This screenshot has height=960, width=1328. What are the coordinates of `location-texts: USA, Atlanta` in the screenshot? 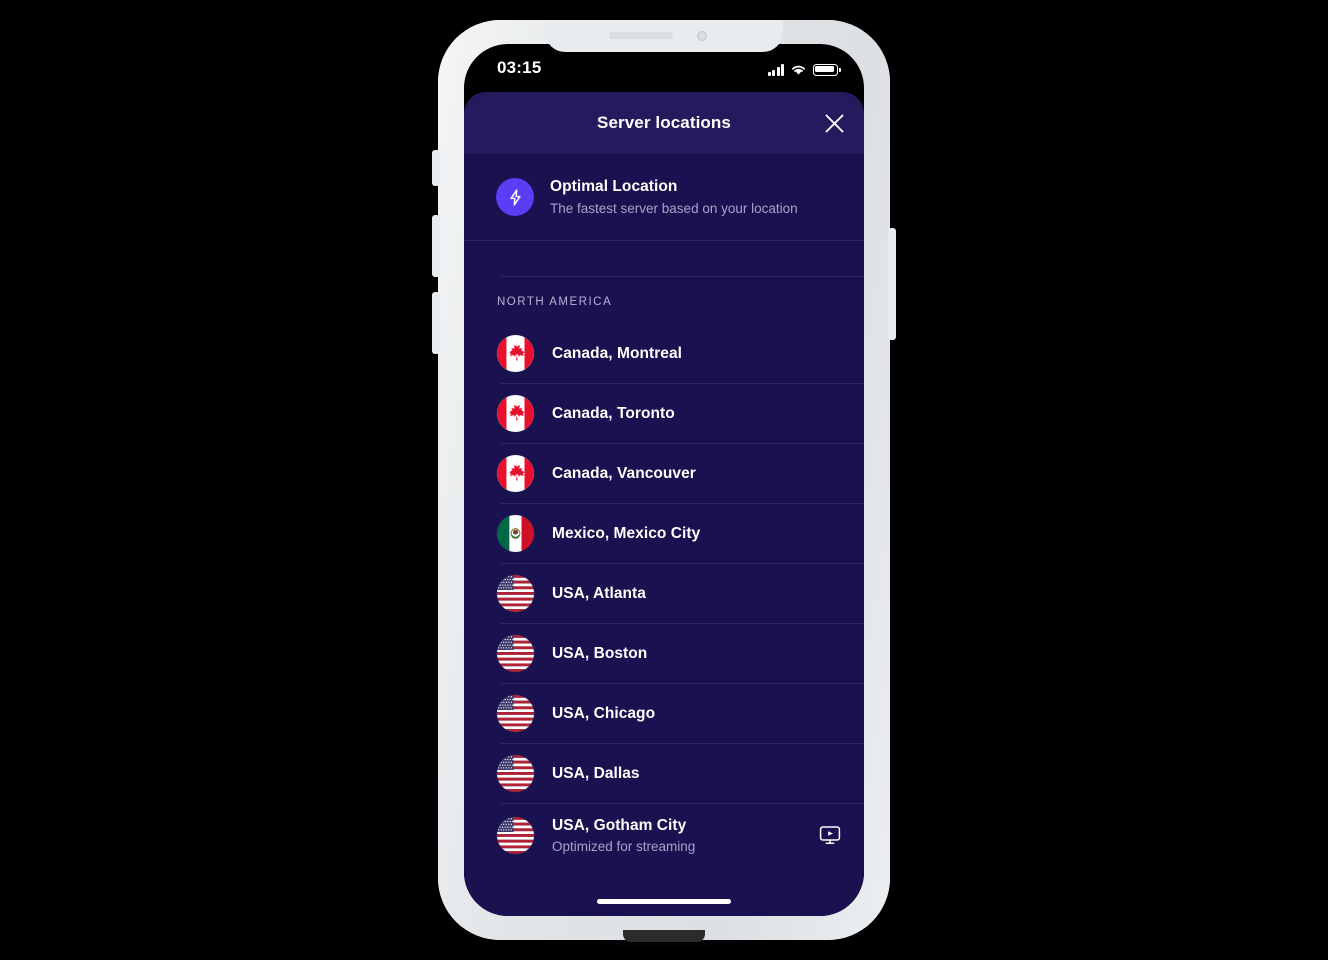 It's located at (599, 594).